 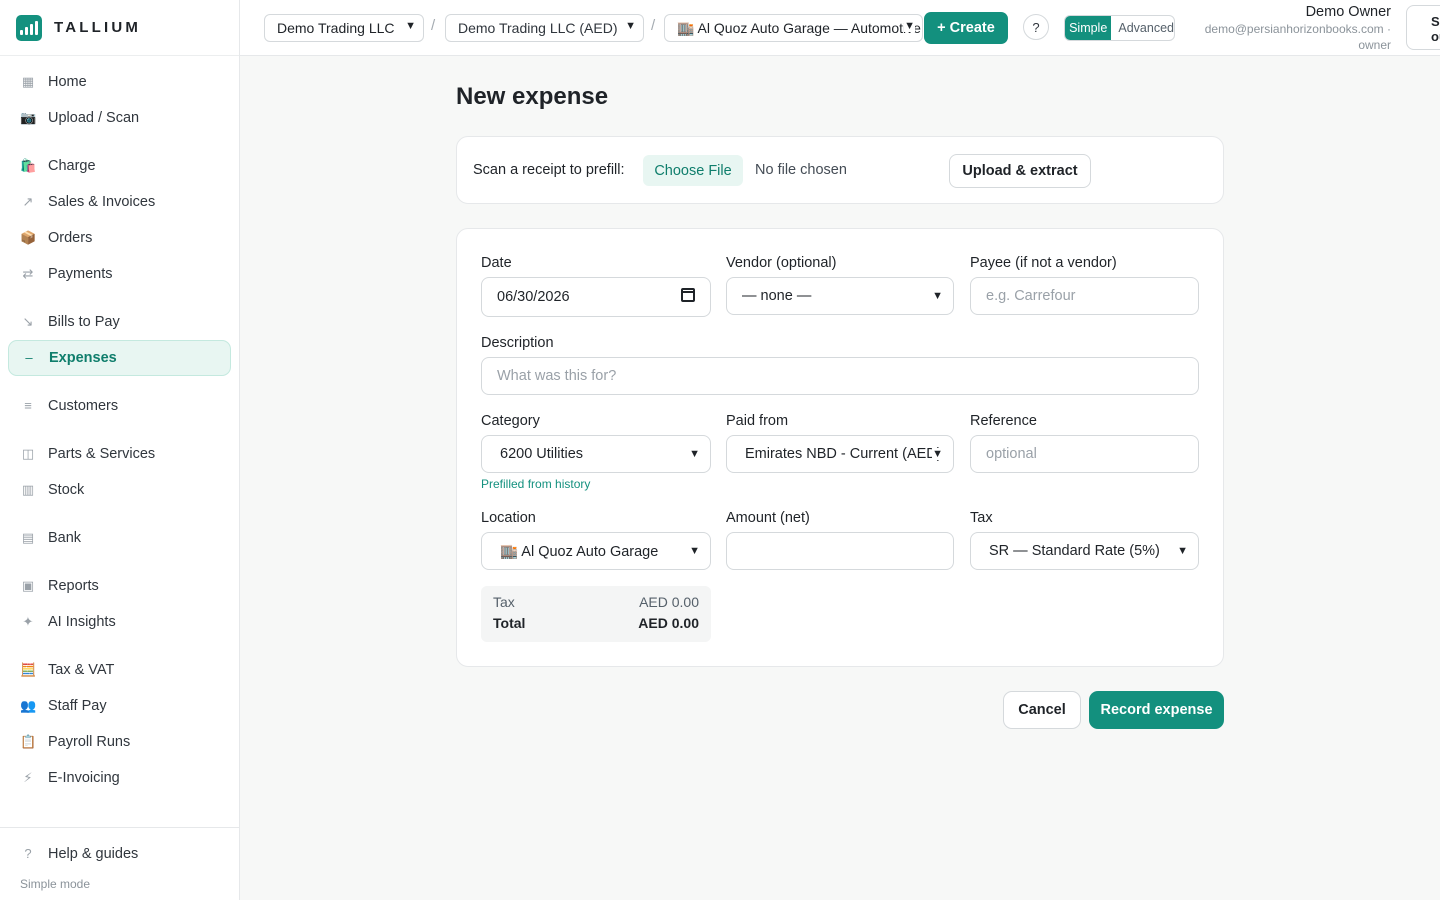 What do you see at coordinates (28, 489) in the screenshot?
I see `columns-icon: ▥` at bounding box center [28, 489].